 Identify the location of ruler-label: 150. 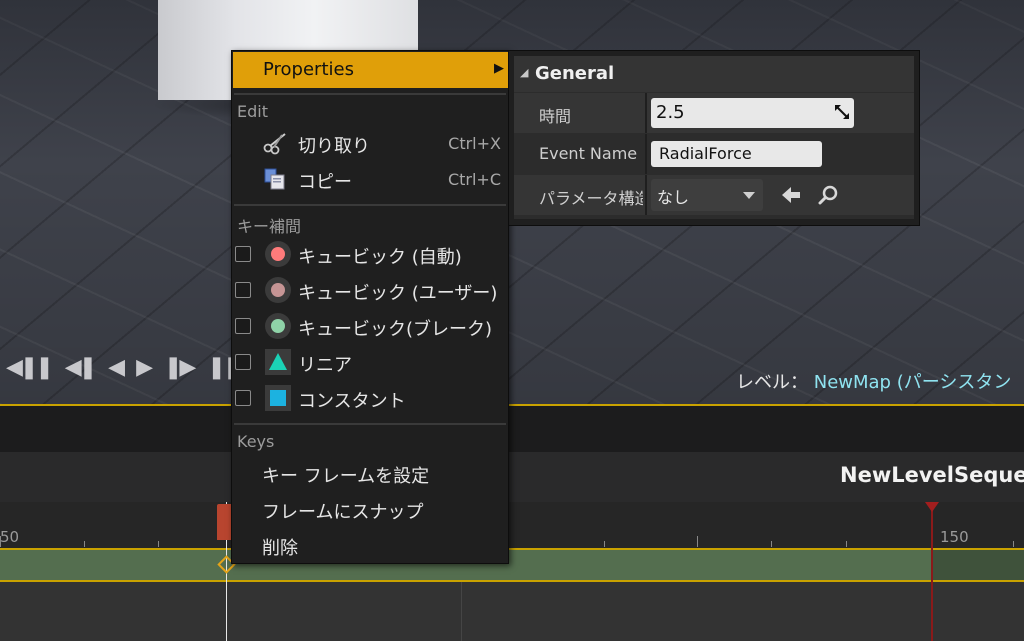
(954, 537).